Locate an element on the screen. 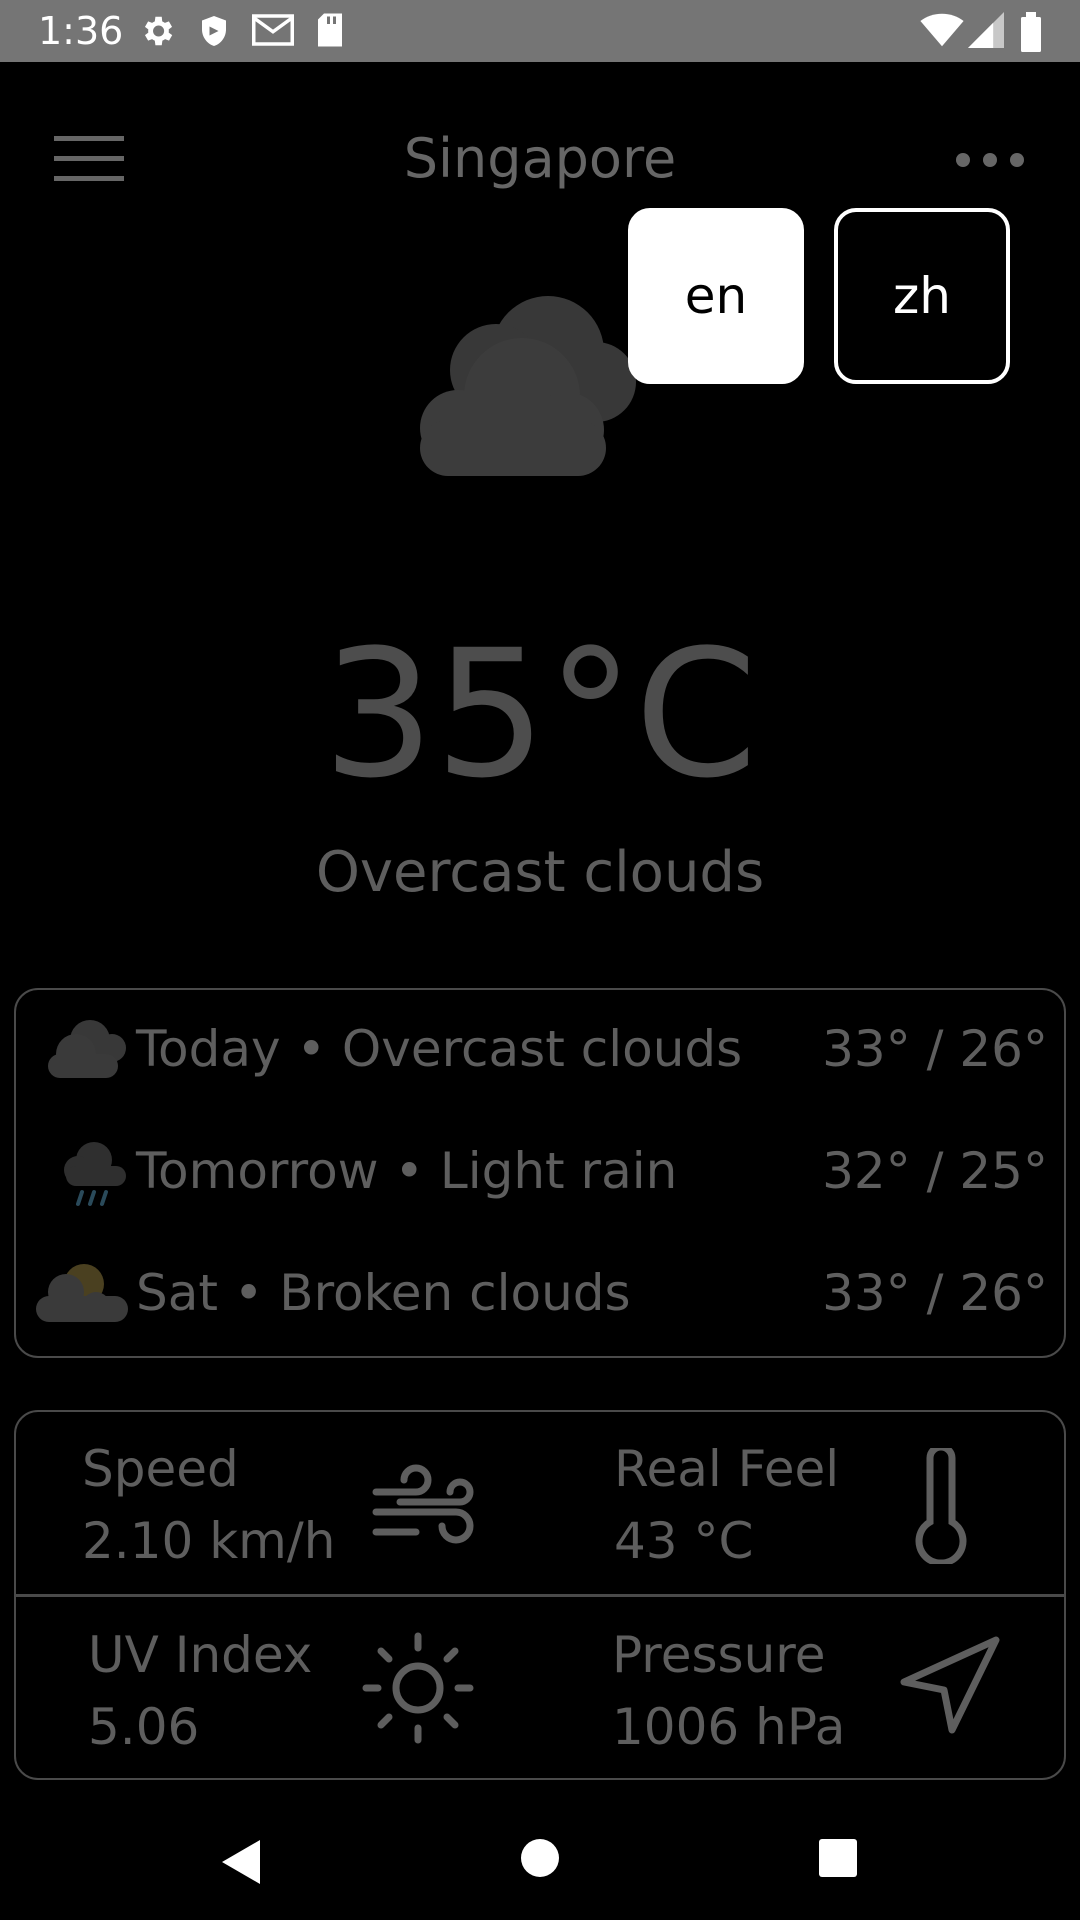  broken-clouds-icon is located at coordinates (82, 1293).